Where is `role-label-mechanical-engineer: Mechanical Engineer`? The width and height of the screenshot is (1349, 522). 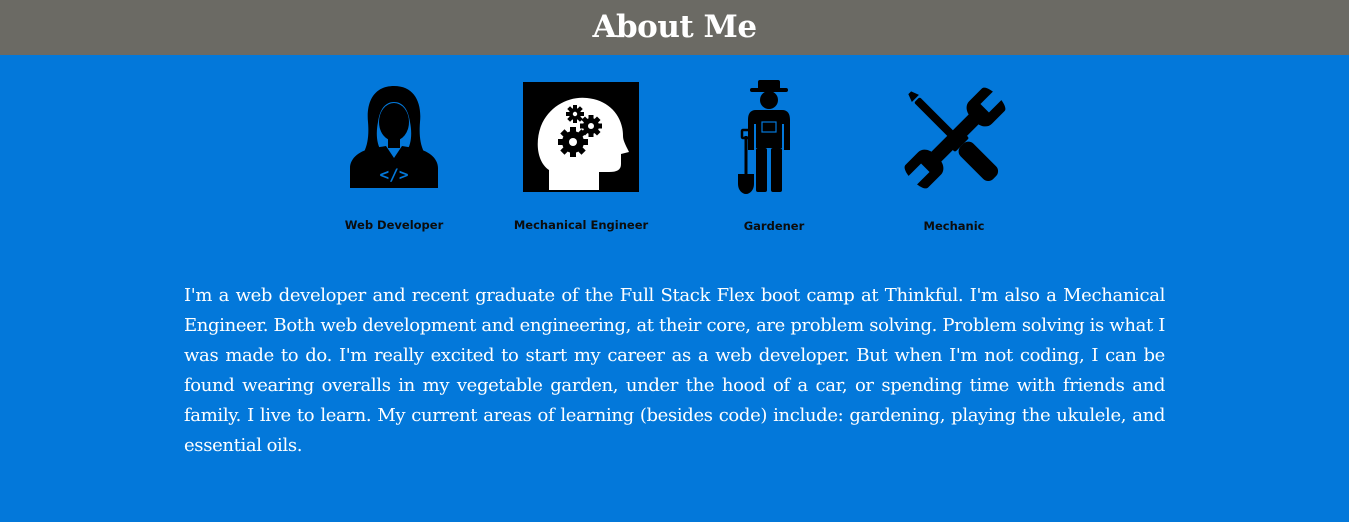 role-label-mechanical-engineer: Mechanical Engineer is located at coordinates (581, 225).